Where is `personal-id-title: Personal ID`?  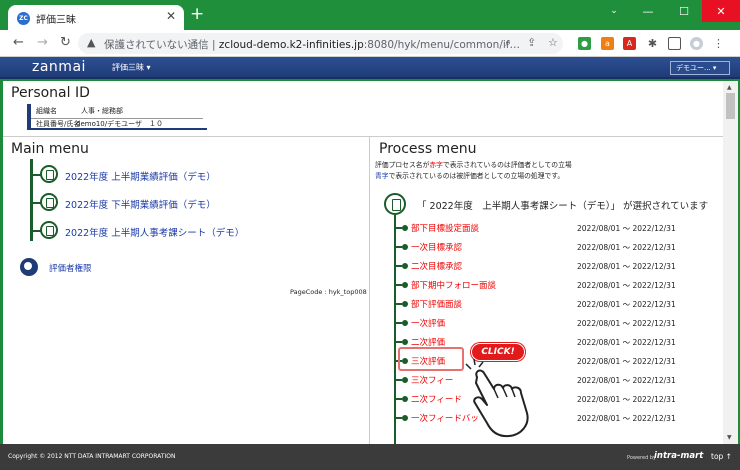
personal-id-title: Personal ID is located at coordinates (50, 93).